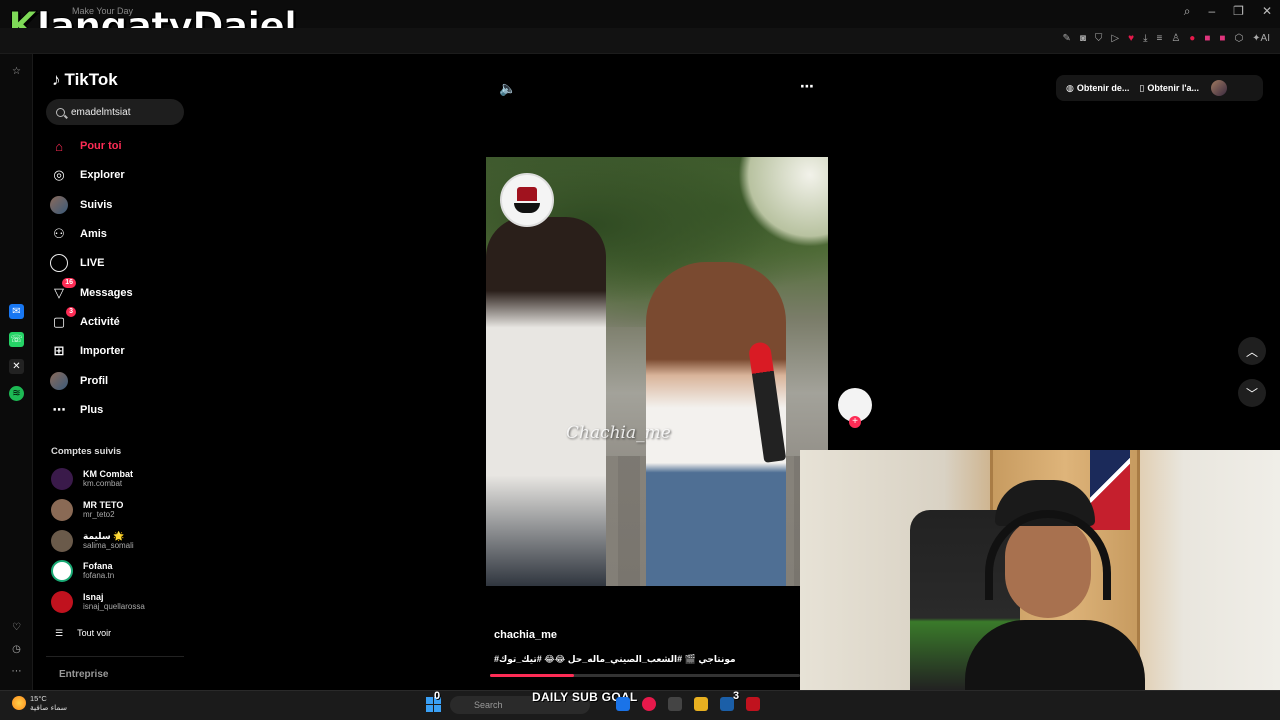 The height and width of the screenshot is (720, 1280). Describe the element at coordinates (1070, 87) in the screenshot. I see `coin-icon: ◍` at that location.